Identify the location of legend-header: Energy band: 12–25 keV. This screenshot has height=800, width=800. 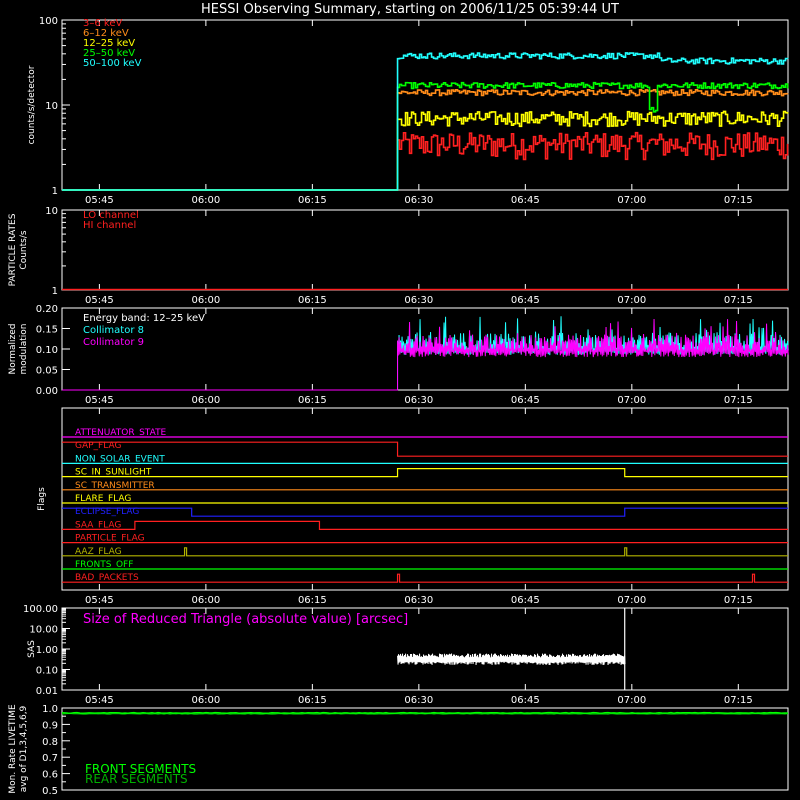
(144, 318).